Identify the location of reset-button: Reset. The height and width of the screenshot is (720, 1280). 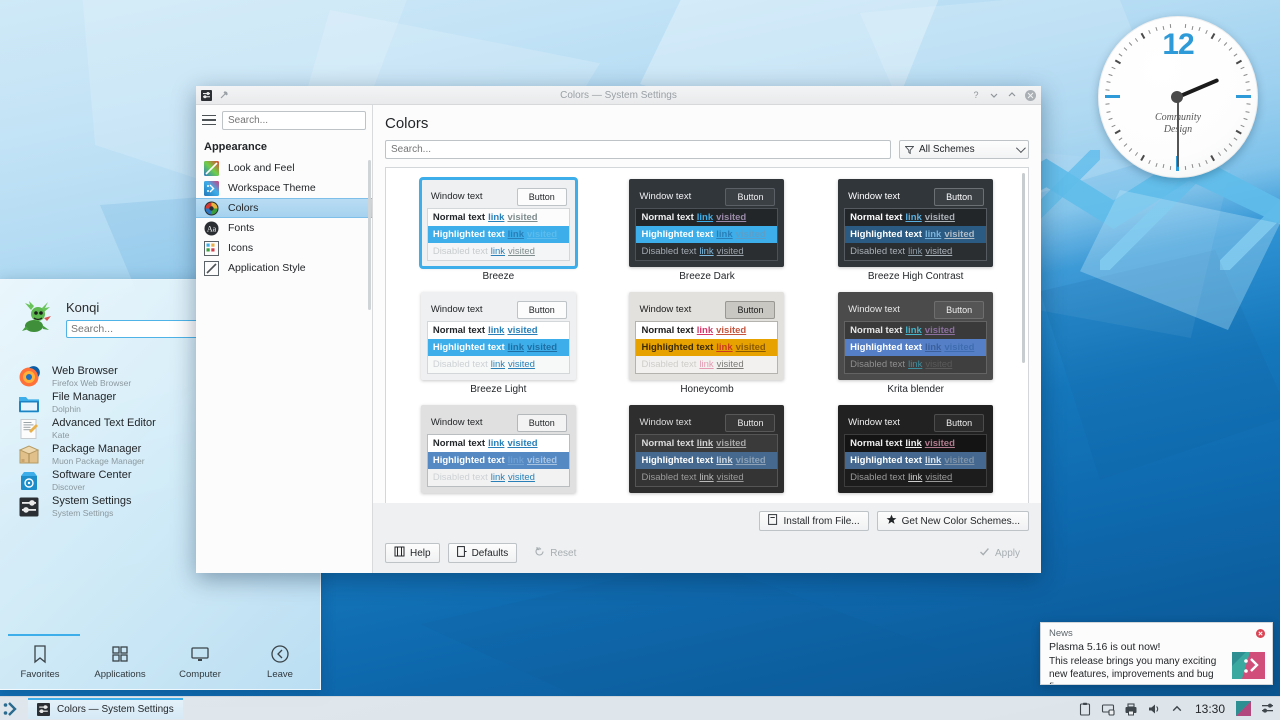
(555, 553).